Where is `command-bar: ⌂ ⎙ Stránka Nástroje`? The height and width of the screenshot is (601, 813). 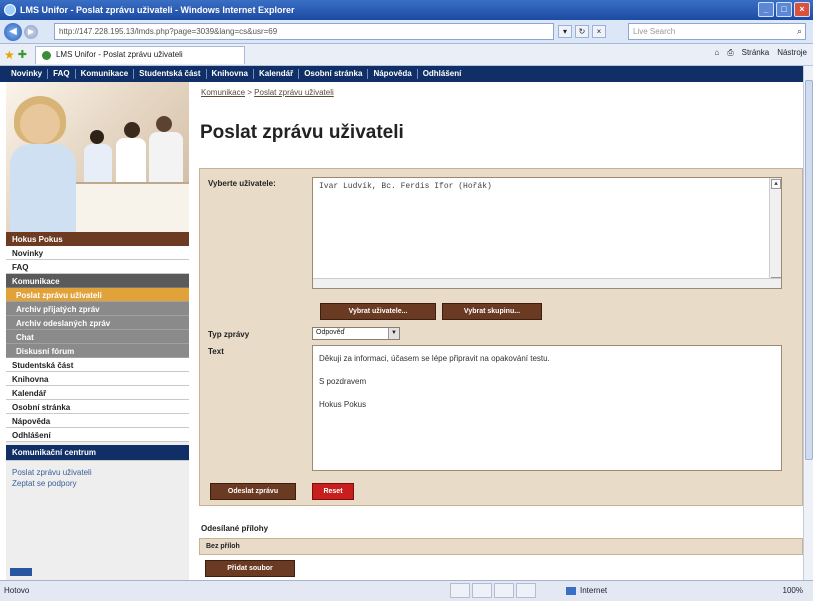
command-bar: ⌂ ⎙ Stránka Nástroje is located at coordinates (760, 53).